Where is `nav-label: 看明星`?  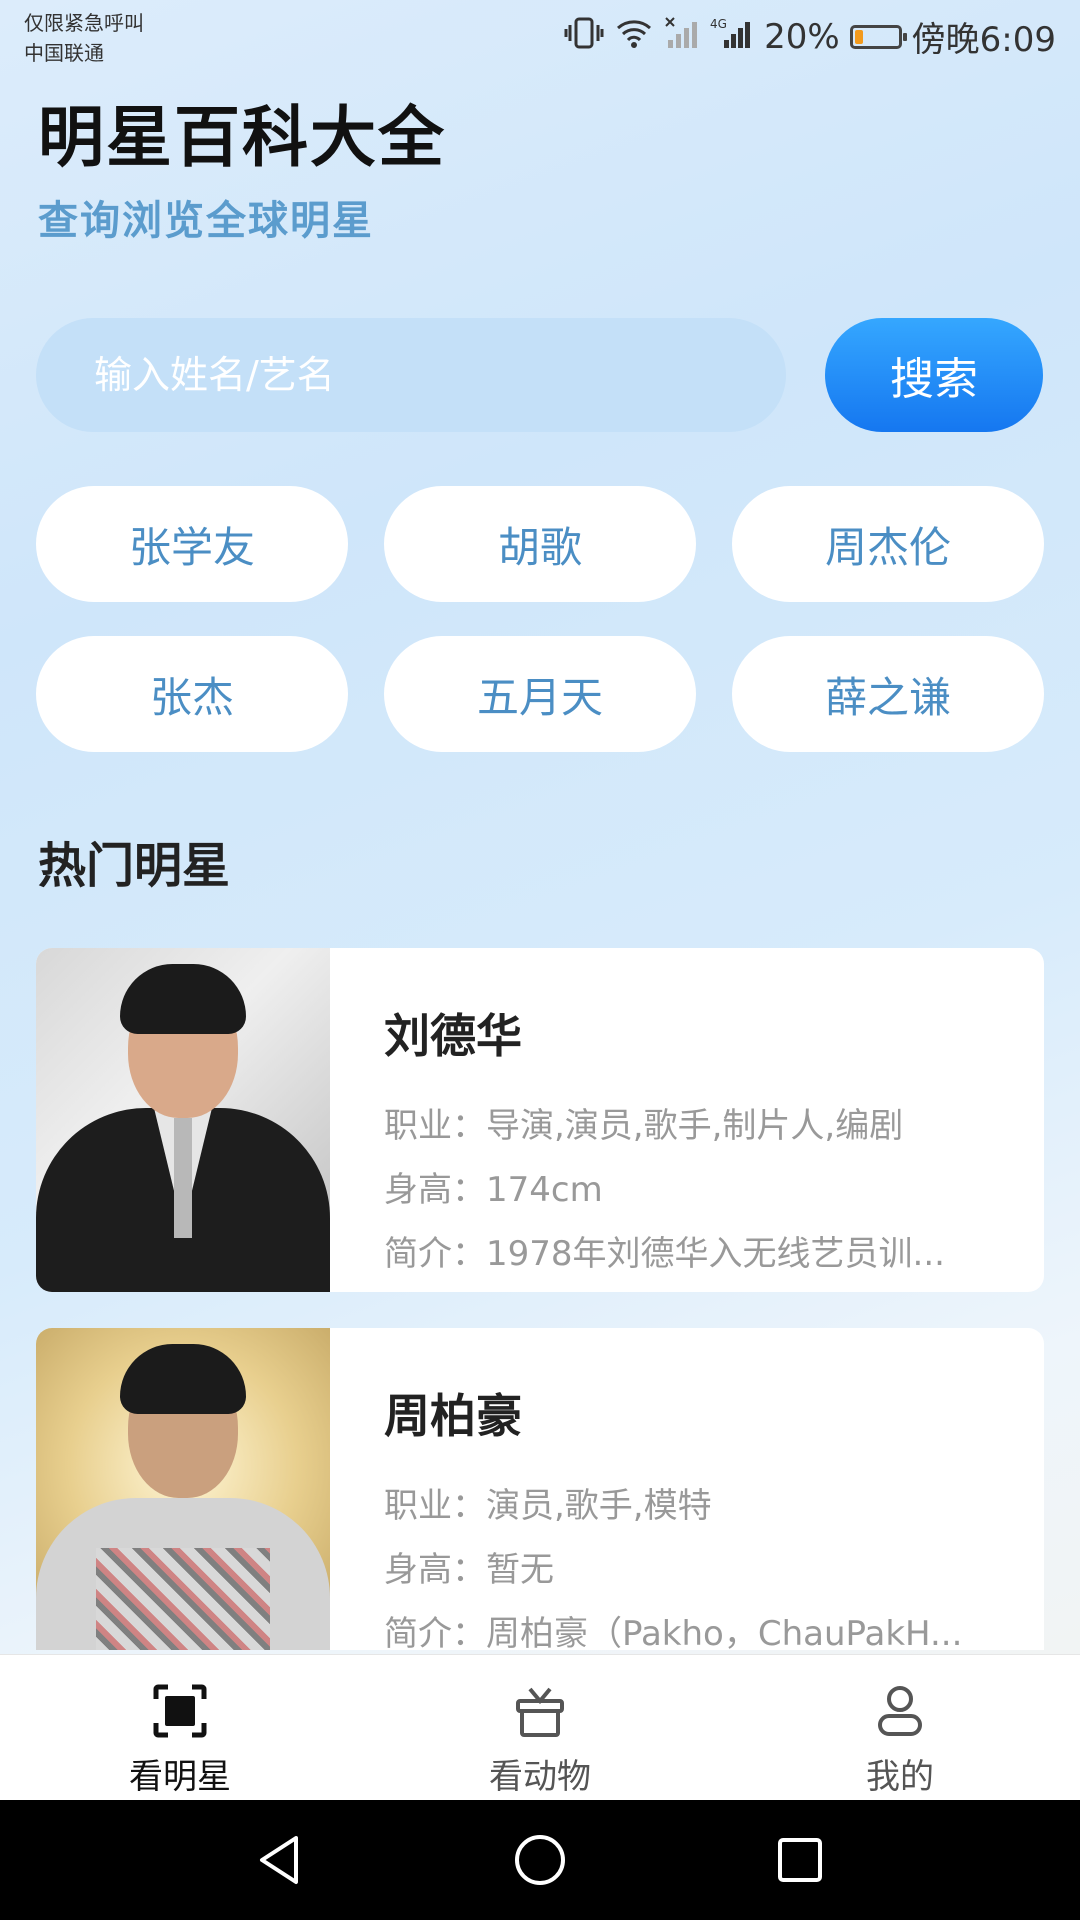
nav-label: 看明星 is located at coordinates (180, 1777).